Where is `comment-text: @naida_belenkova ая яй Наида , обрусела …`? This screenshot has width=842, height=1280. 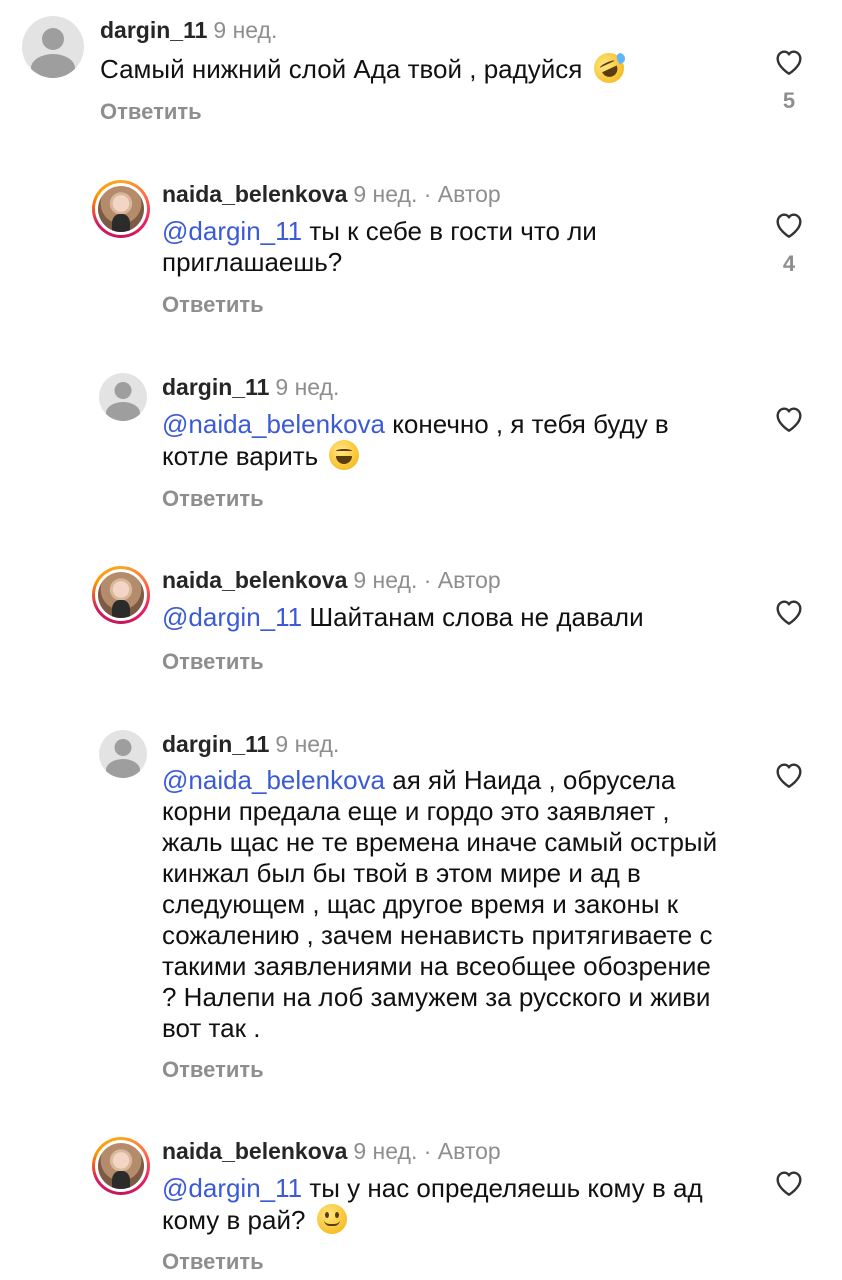 comment-text: @naida_belenkova ая яй Наида , обрусела … is located at coordinates (444, 904).